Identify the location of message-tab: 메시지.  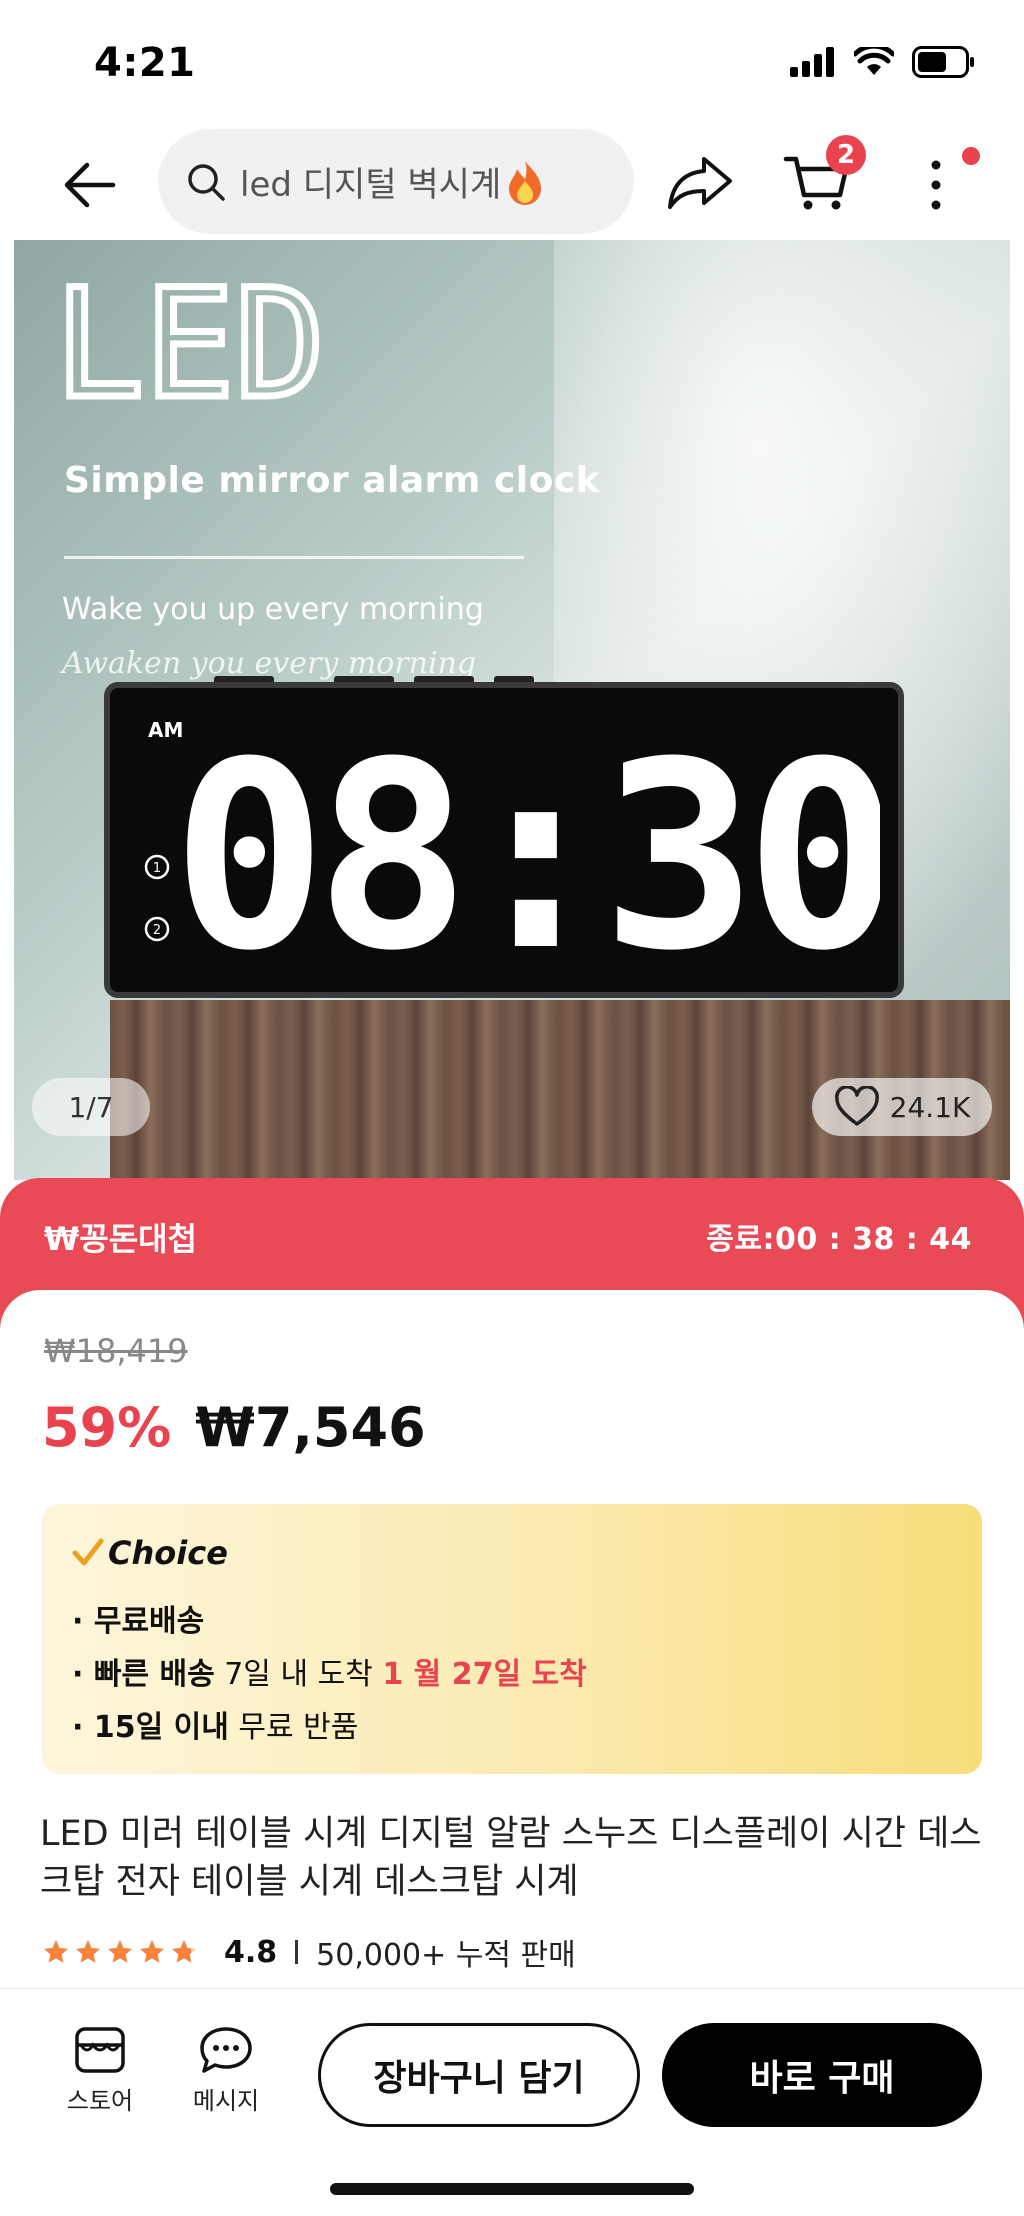
(226, 2070).